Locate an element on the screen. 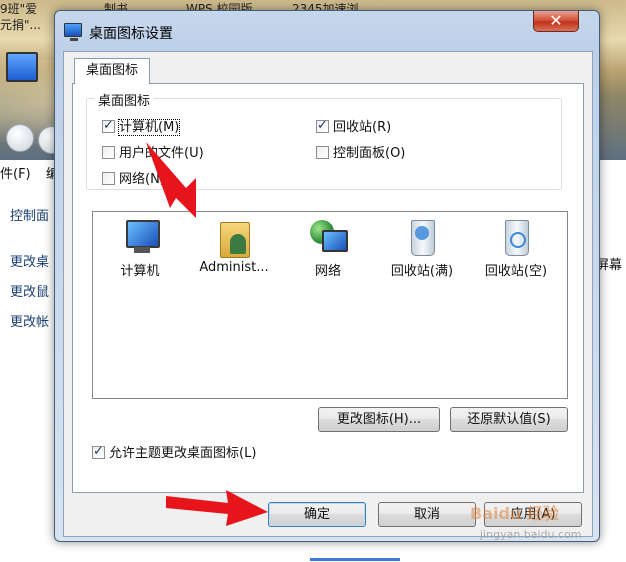 This screenshot has height=562, width=626. cancel-button: 取消 is located at coordinates (427, 514).